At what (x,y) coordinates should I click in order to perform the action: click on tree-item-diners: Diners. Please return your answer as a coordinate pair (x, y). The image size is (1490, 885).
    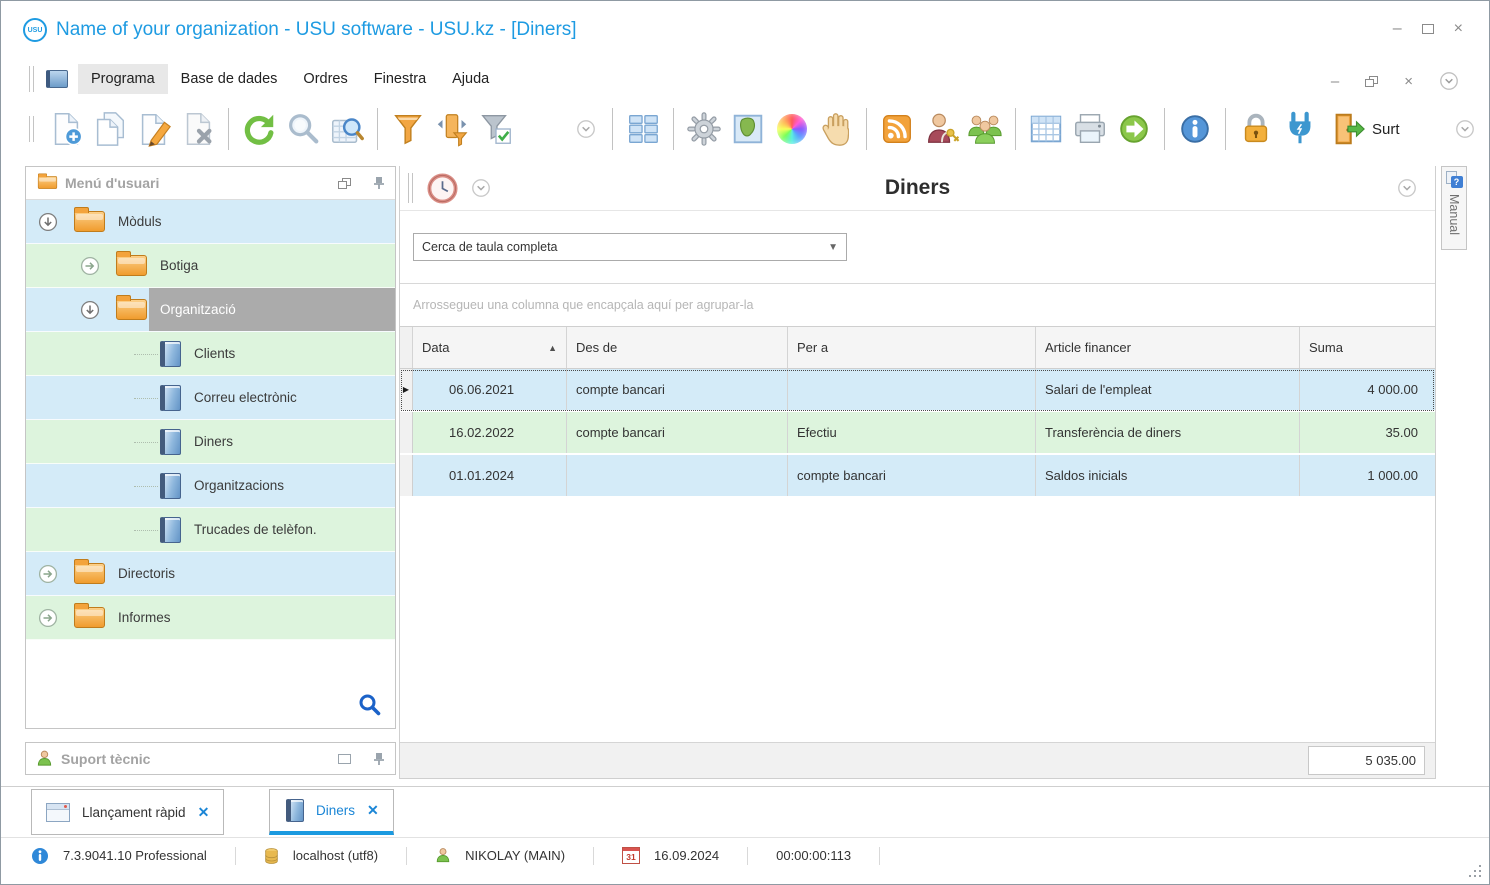
    Looking at the image, I should click on (210, 442).